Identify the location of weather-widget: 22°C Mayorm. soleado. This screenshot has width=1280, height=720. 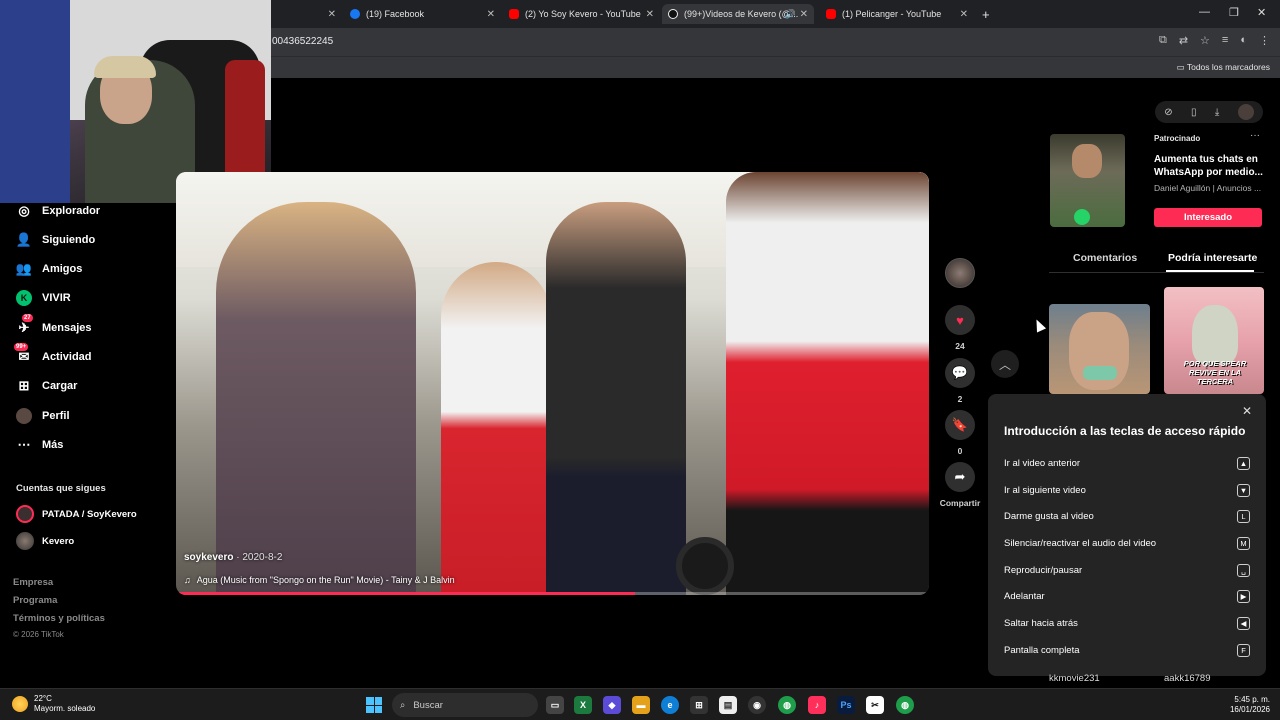
(53, 704).